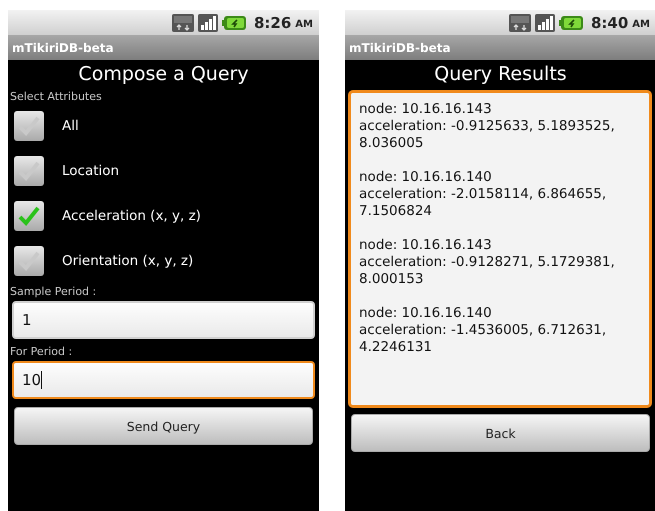  What do you see at coordinates (56, 96) in the screenshot?
I see `section-label: Select Attributes` at bounding box center [56, 96].